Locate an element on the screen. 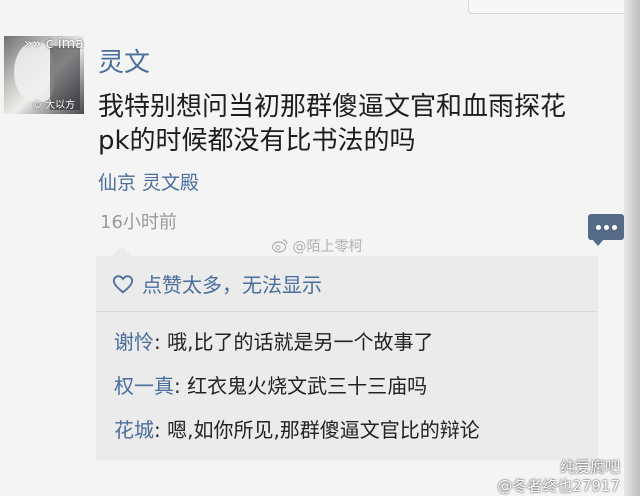 The width and height of the screenshot is (640, 496). likes-text: 点赞太多，无法显示 is located at coordinates (232, 285).